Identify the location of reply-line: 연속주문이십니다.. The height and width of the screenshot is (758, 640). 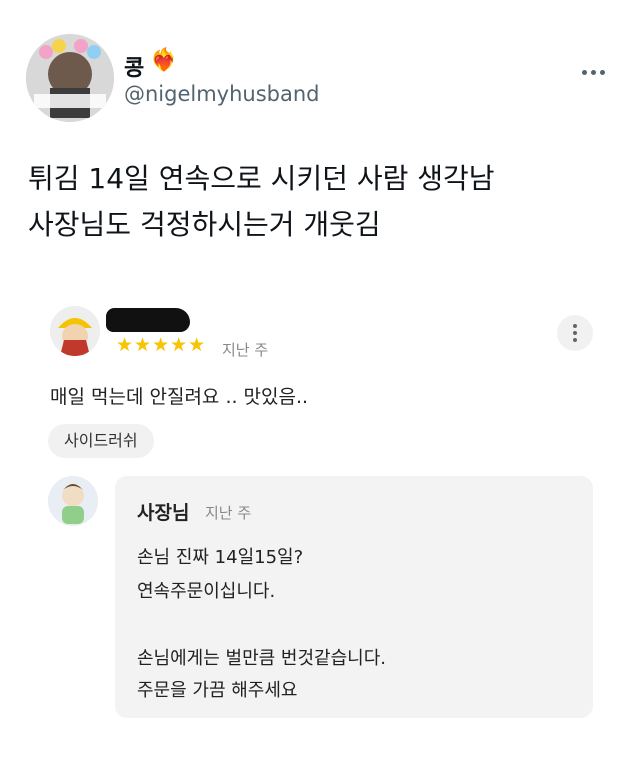
(206, 591).